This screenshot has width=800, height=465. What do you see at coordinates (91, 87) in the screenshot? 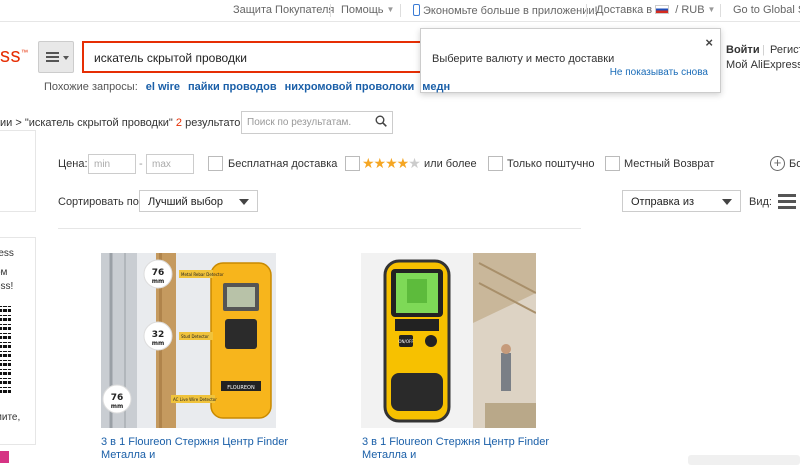
I see `related-label: Похожие запросы:` at bounding box center [91, 87].